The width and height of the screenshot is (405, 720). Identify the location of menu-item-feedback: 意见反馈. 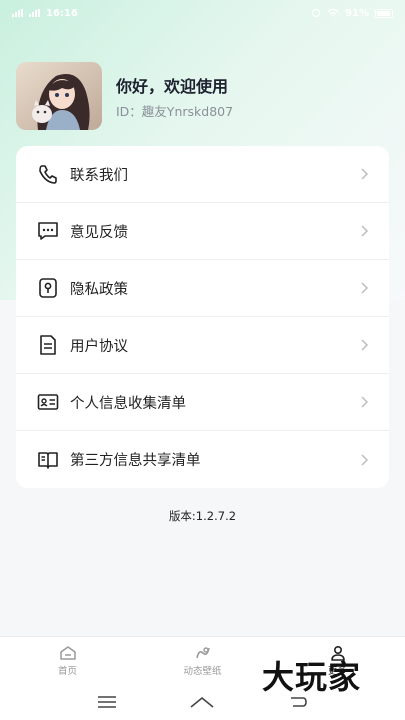
(202, 231).